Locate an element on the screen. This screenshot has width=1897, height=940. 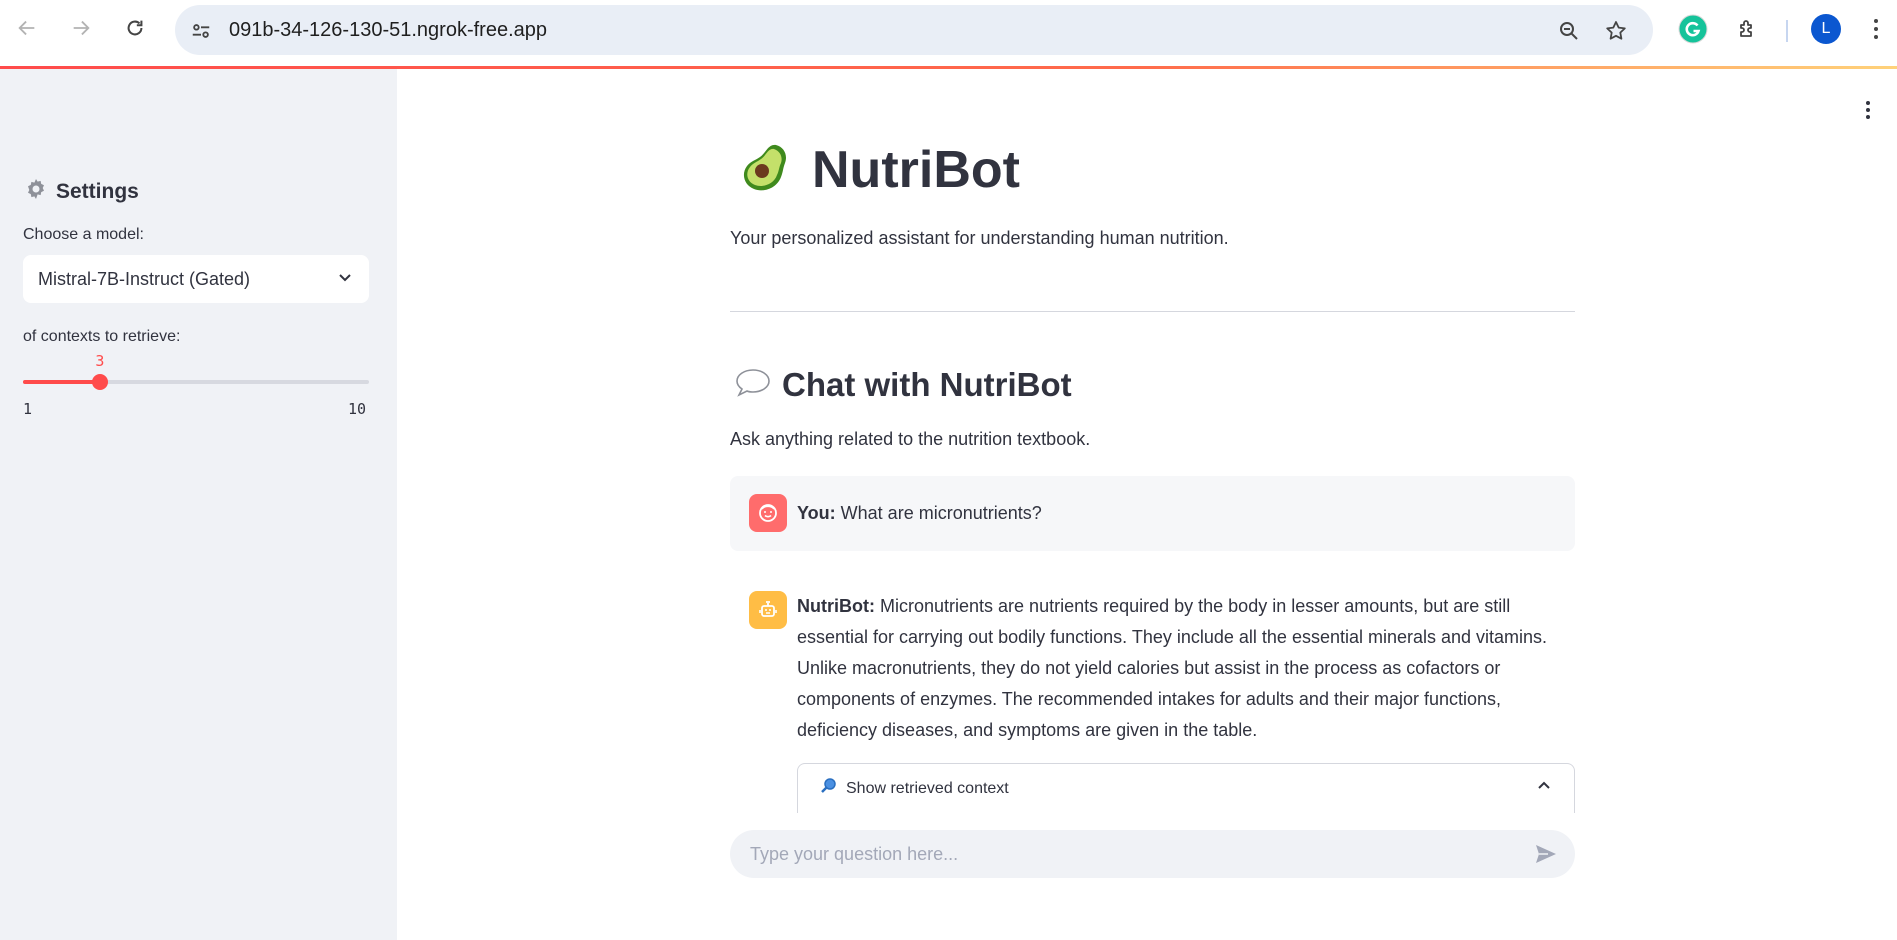
send-icon is located at coordinates (1546, 854).